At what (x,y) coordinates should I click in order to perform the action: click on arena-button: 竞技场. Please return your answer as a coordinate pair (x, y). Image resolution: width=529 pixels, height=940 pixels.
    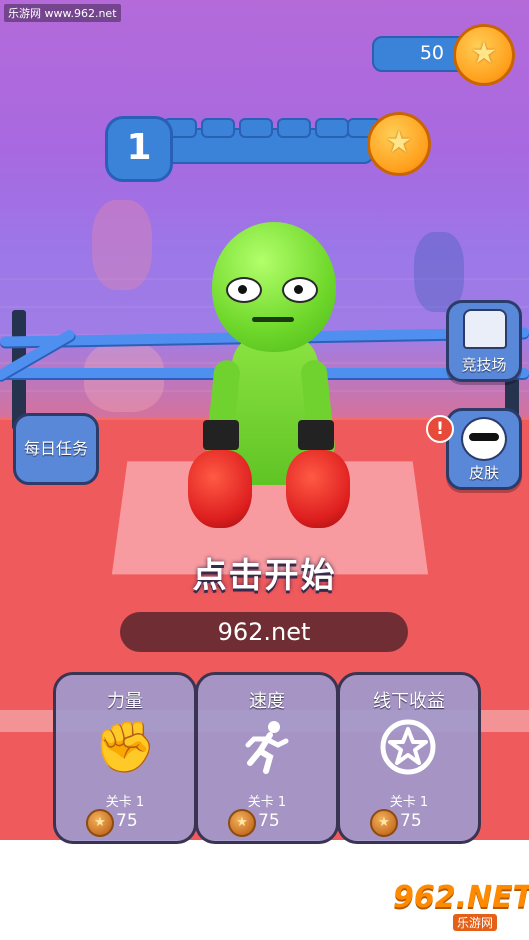
    Looking at the image, I should click on (484, 341).